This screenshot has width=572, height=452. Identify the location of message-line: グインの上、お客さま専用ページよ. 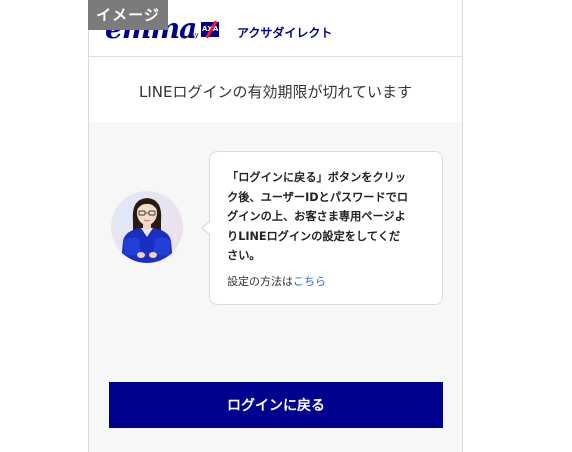
(316, 216).